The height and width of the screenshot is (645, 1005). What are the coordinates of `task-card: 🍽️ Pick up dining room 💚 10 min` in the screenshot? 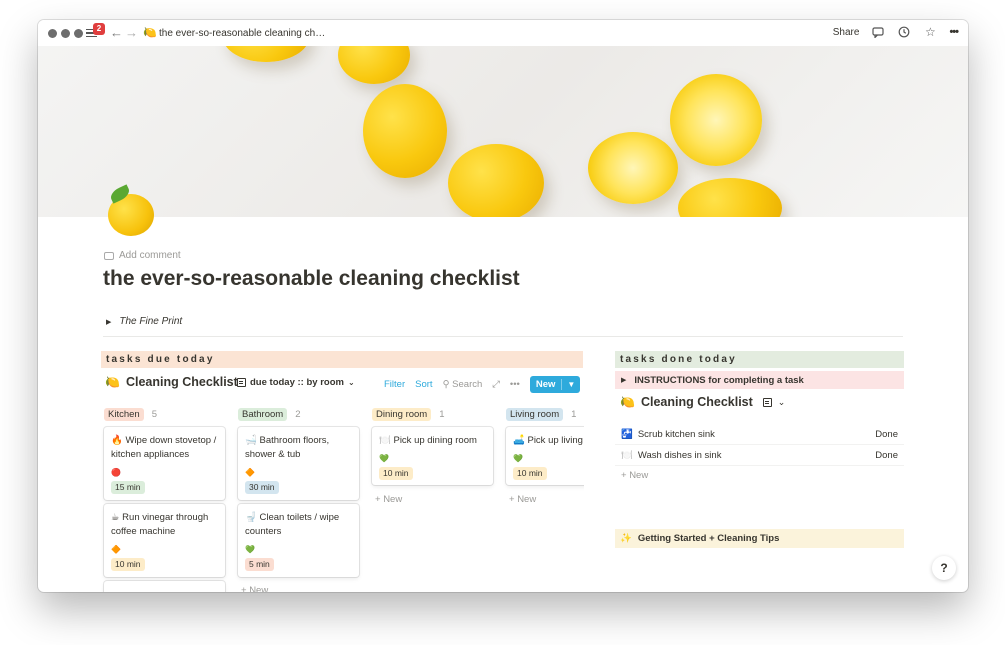 It's located at (432, 456).